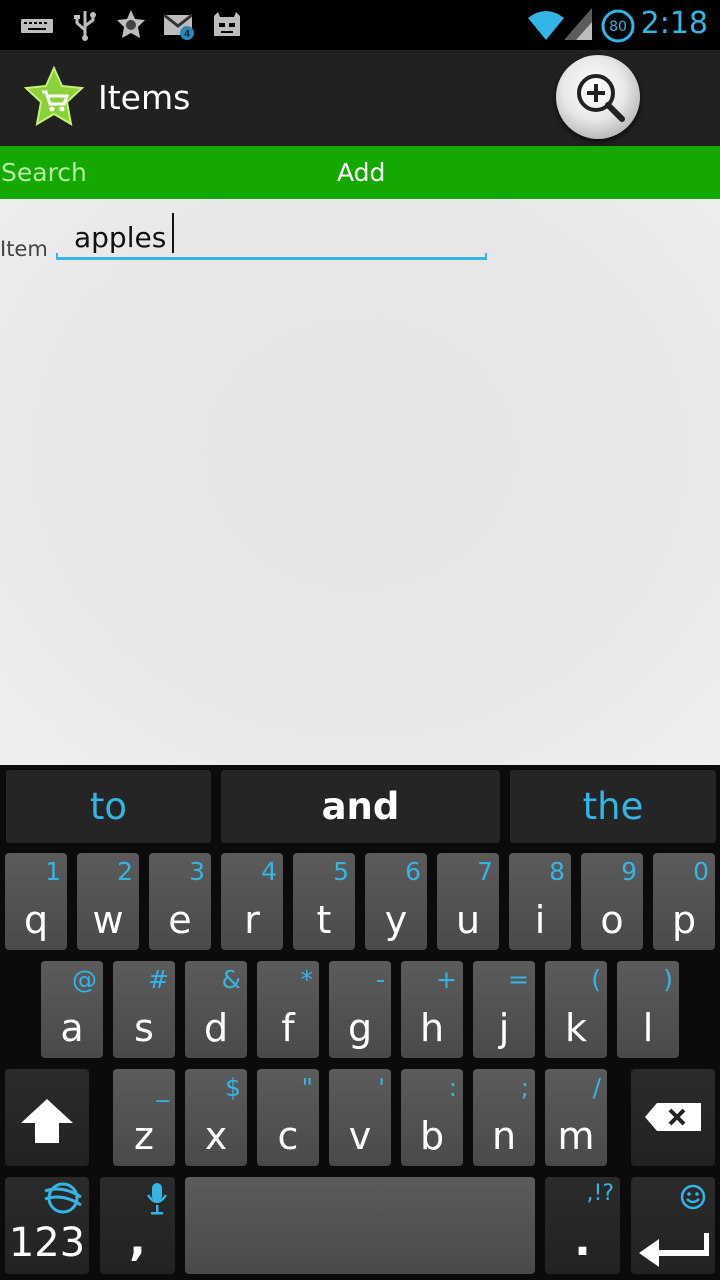  Describe the element at coordinates (216, 1009) in the screenshot. I see `key-d: & d` at that location.